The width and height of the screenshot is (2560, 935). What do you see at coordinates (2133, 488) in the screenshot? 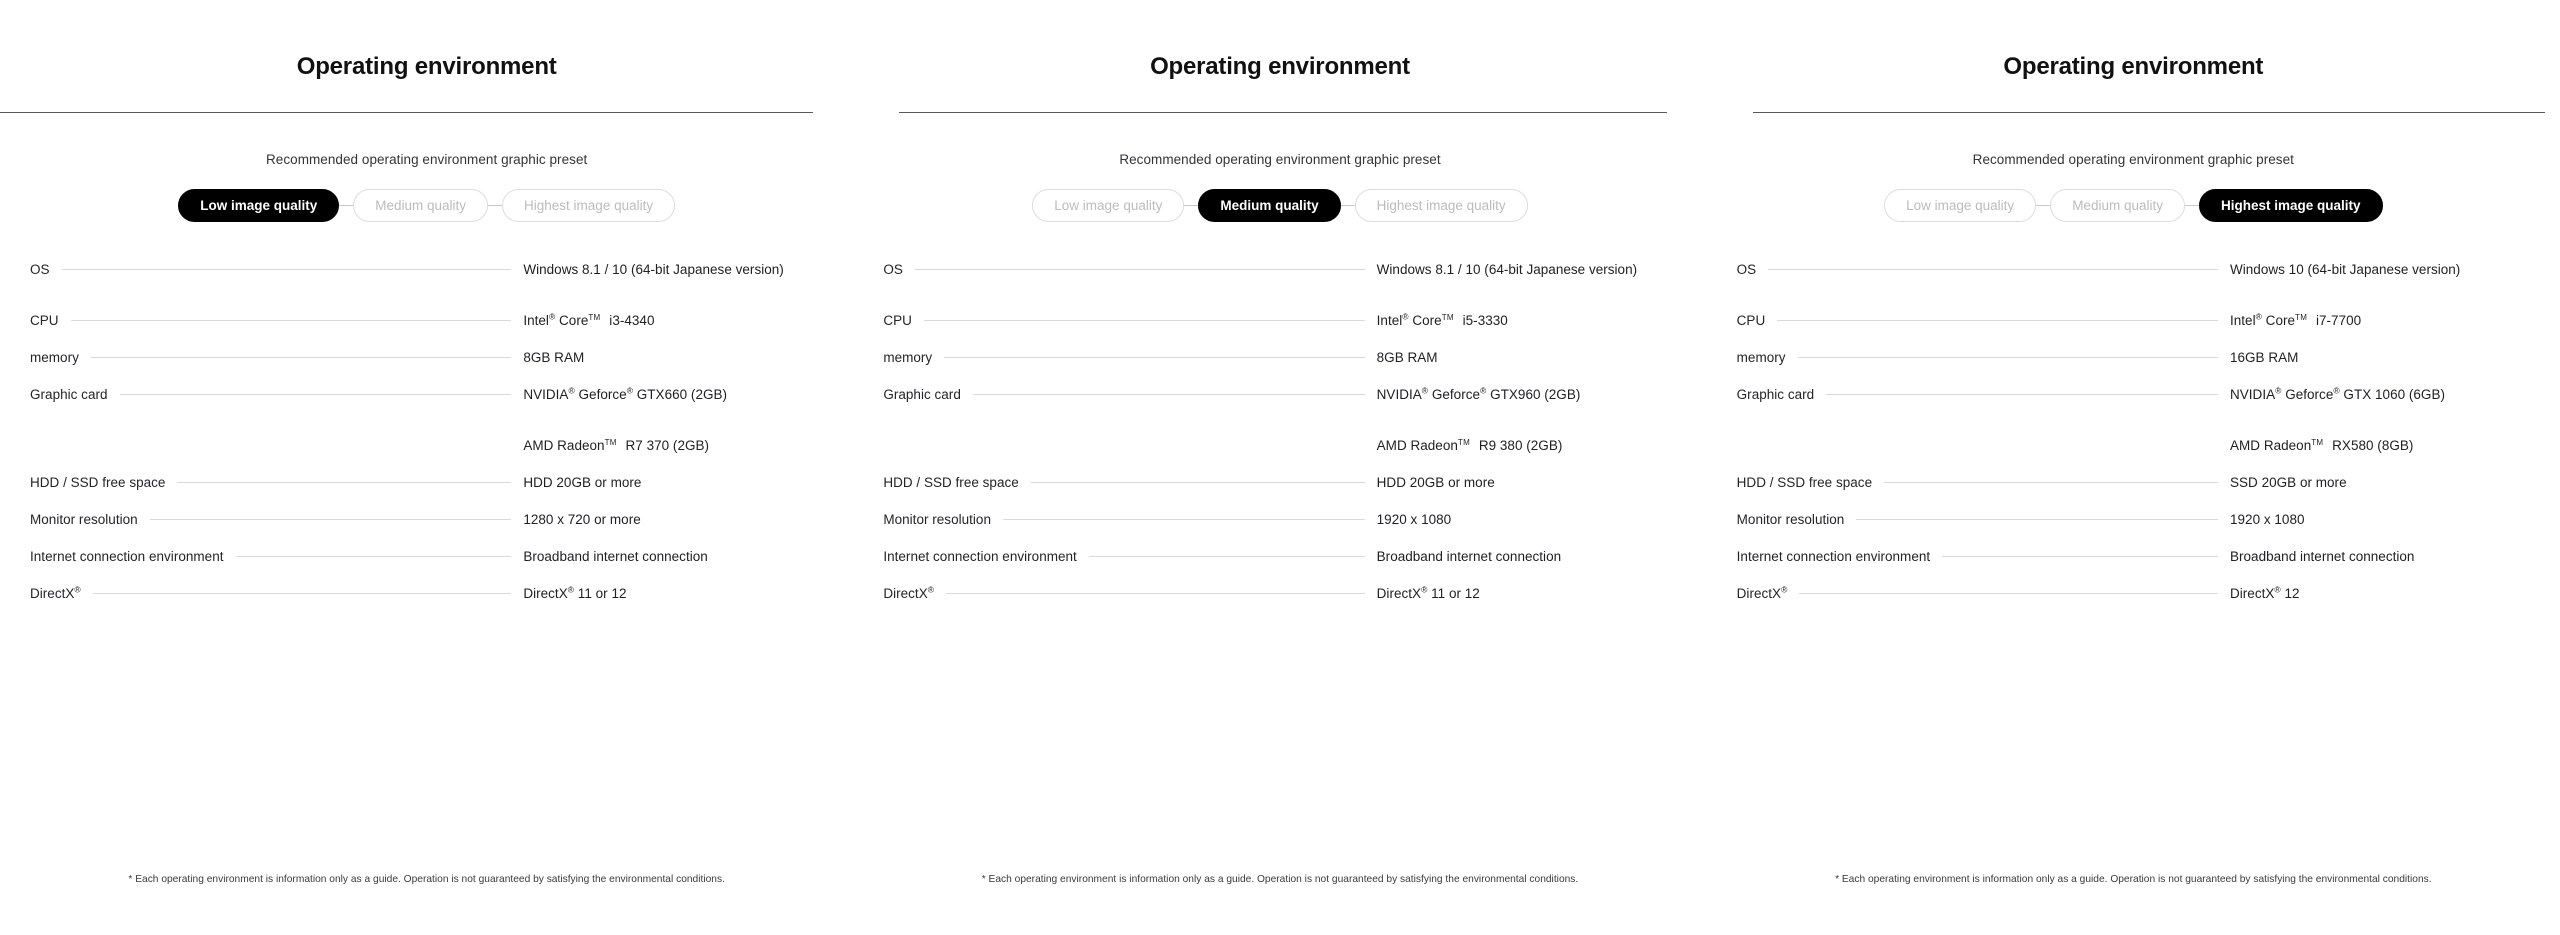
I see `spec-row: HDD / SSD free space SSD 20GB or more` at bounding box center [2133, 488].